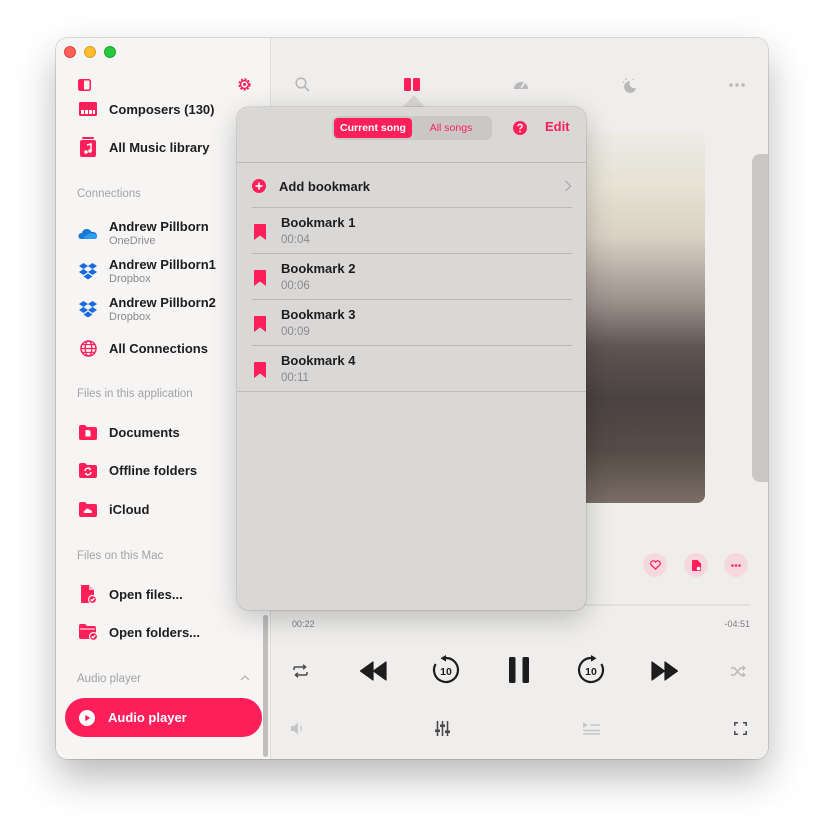 The image size is (824, 833). What do you see at coordinates (655, 565) in the screenshot?
I see `favorite-button` at bounding box center [655, 565].